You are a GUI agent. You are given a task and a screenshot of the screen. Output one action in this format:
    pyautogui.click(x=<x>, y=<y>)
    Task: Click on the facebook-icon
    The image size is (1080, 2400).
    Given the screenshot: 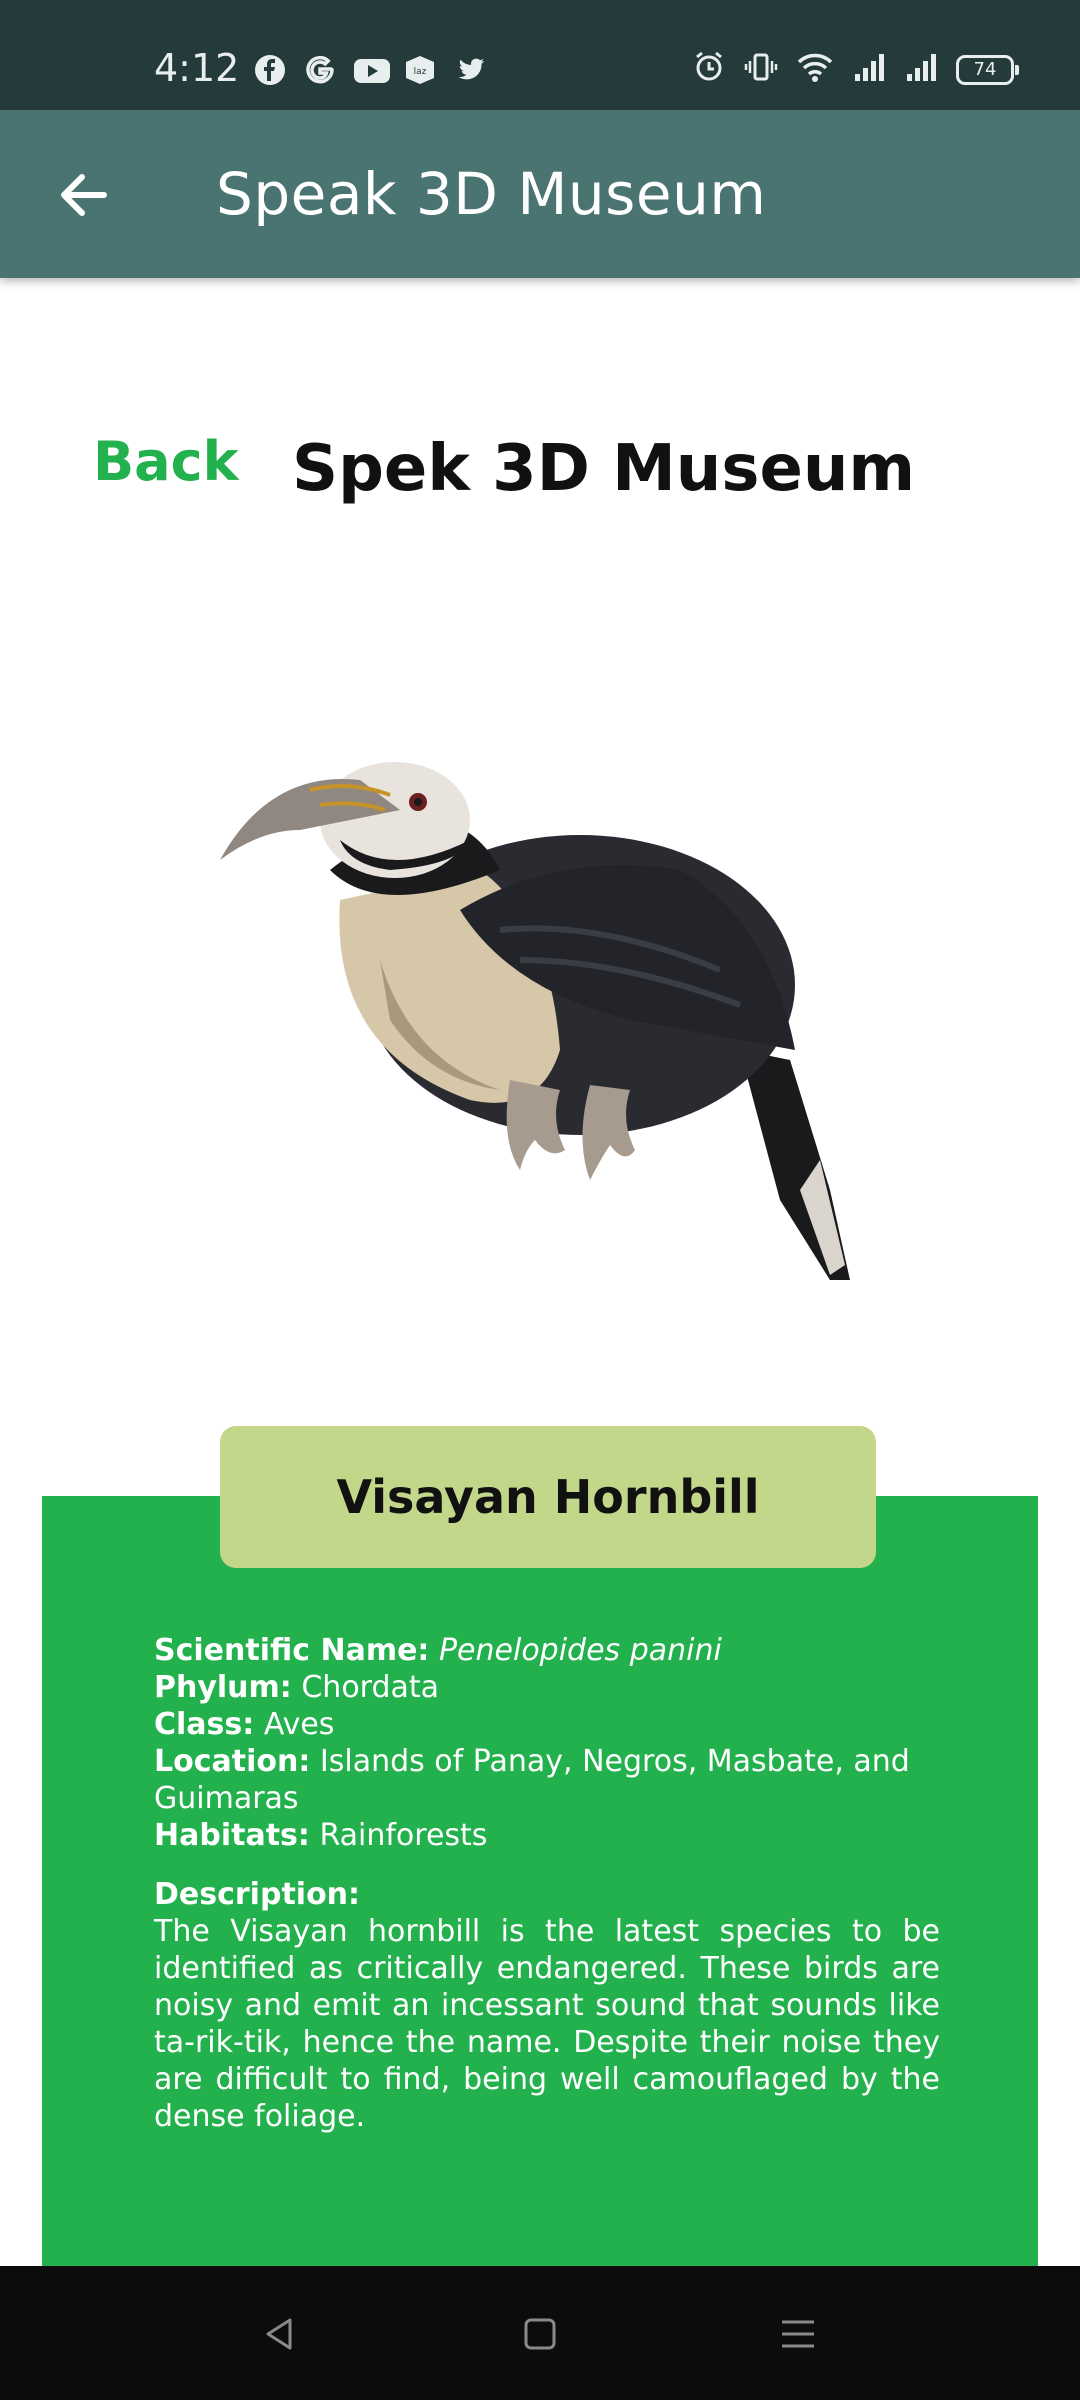 What is the action you would take?
    pyautogui.click(x=270, y=70)
    